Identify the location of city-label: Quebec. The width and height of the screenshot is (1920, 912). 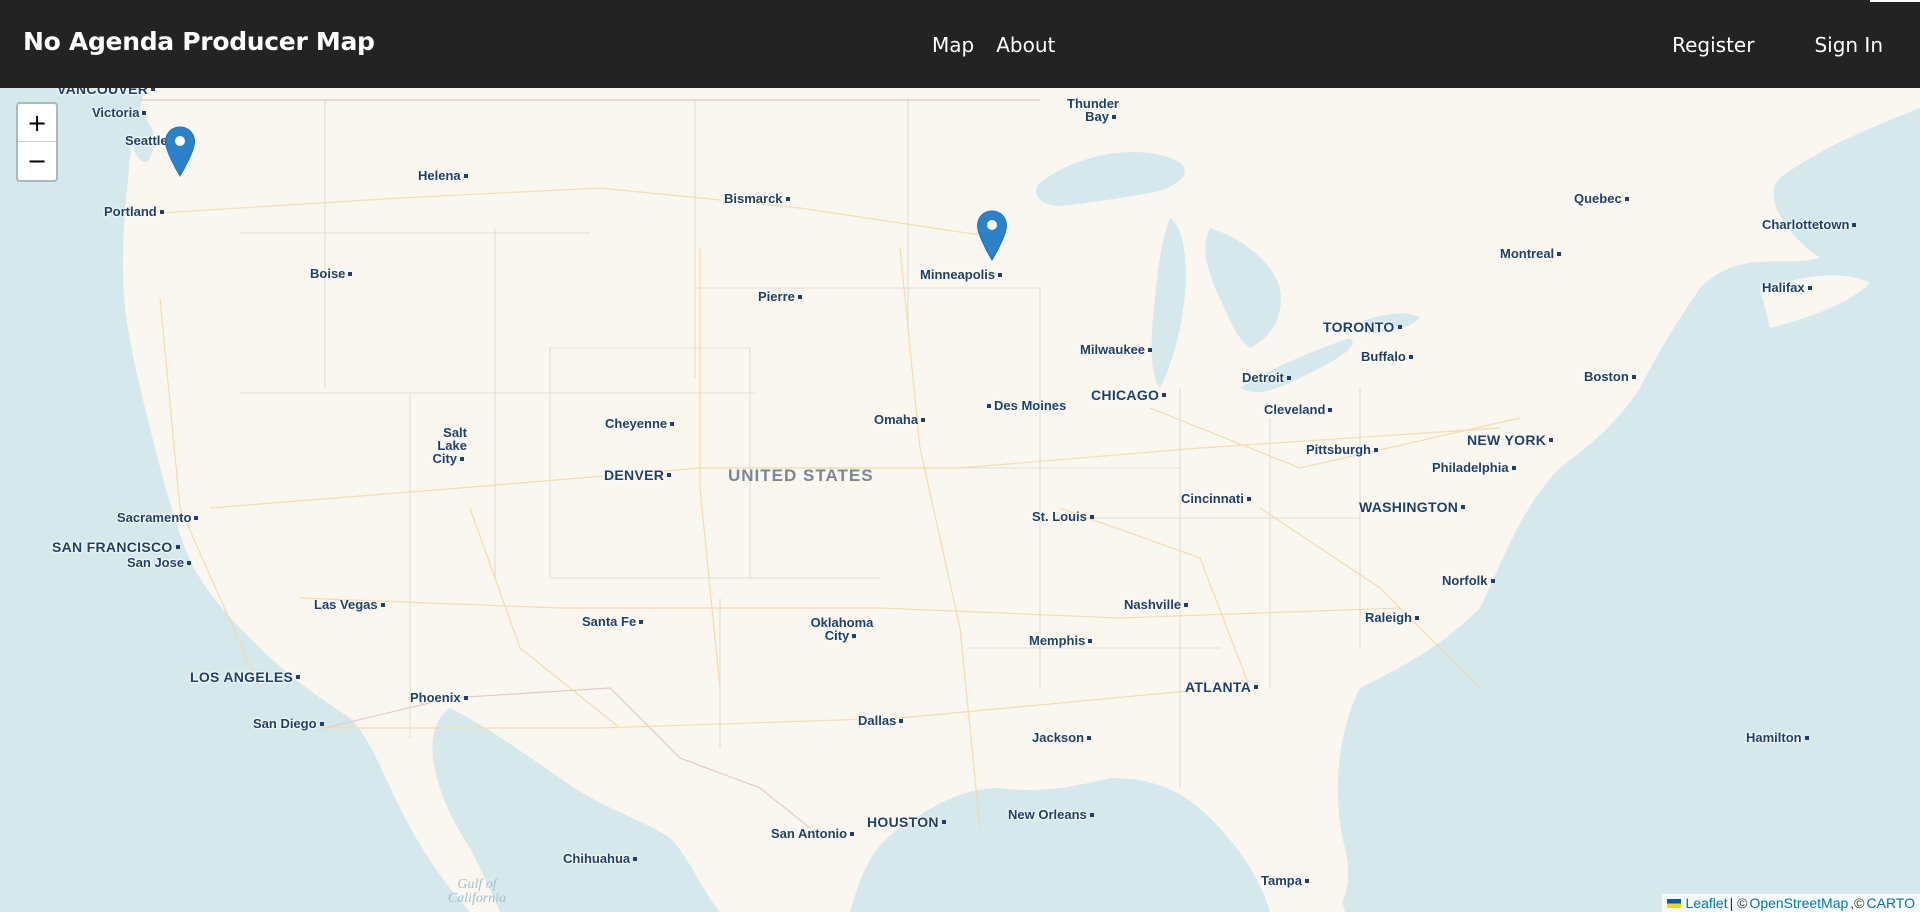
(1603, 199).